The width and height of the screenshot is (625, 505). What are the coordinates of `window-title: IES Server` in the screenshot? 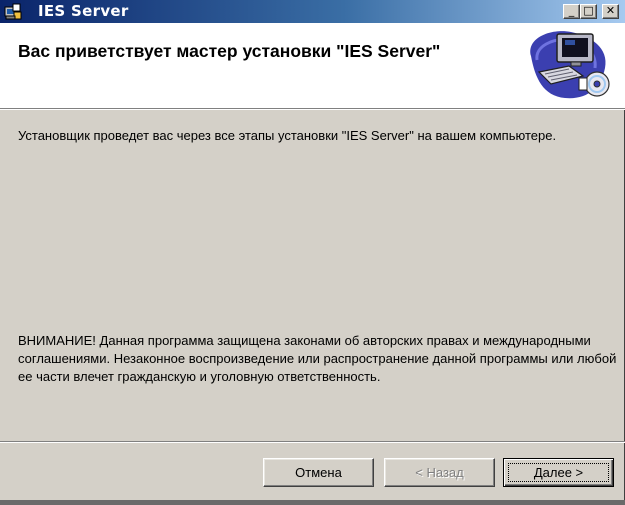 It's located at (83, 11).